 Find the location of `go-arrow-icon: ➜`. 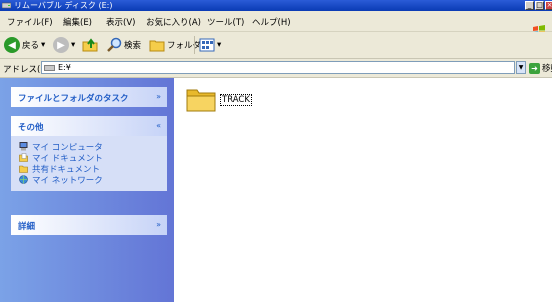

go-arrow-icon: ➜ is located at coordinates (534, 68).